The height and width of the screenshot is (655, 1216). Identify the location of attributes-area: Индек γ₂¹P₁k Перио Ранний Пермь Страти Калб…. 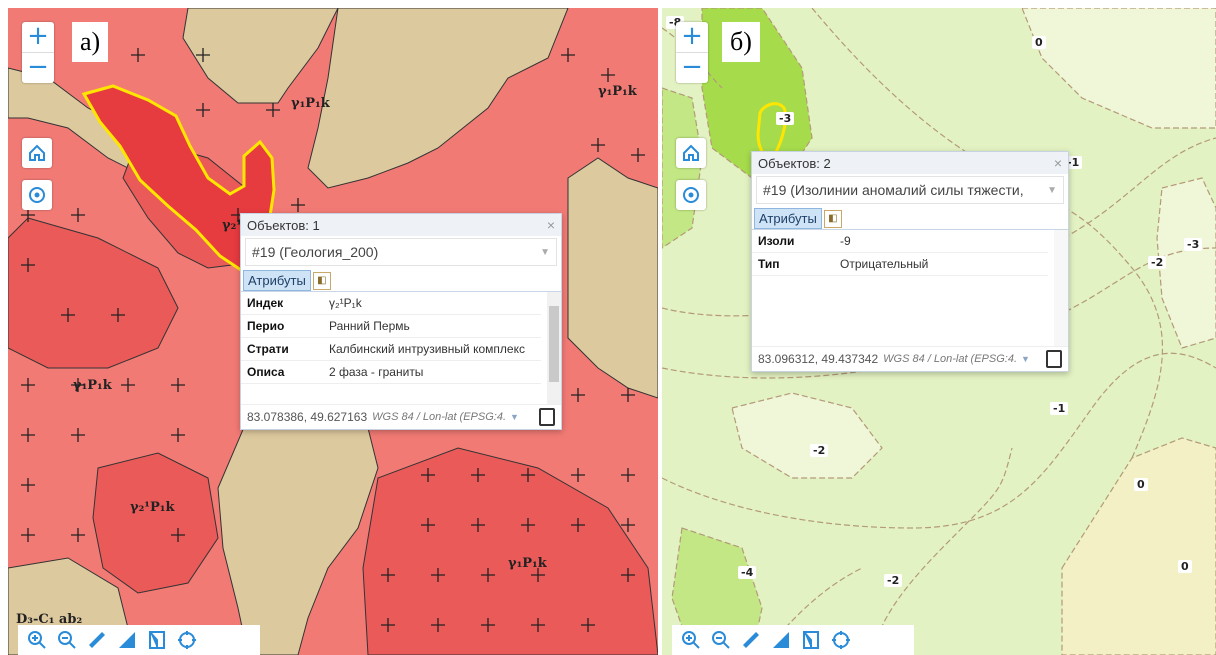
(401, 348).